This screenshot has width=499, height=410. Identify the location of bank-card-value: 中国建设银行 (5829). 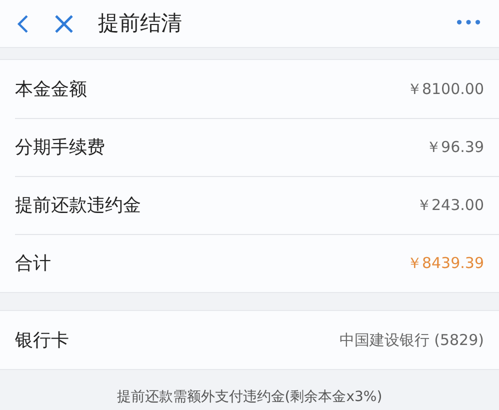
(411, 340).